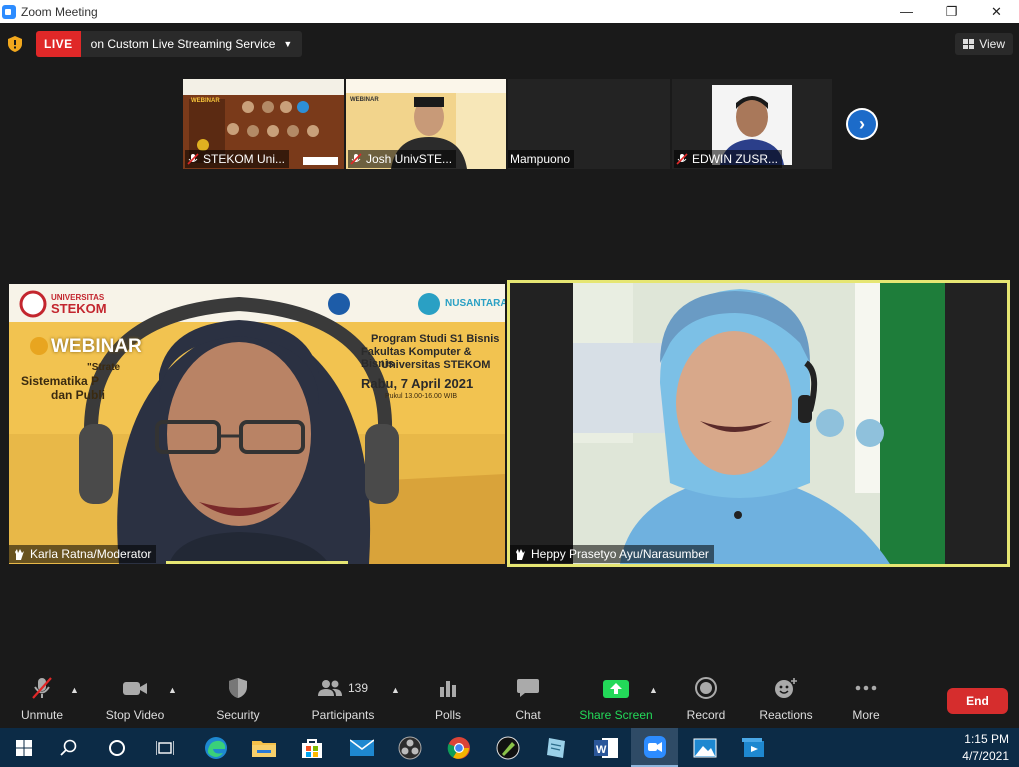 The height and width of the screenshot is (767, 1019). What do you see at coordinates (417, 383) in the screenshot?
I see `poster-date: Rabu, 7 April 2021` at bounding box center [417, 383].